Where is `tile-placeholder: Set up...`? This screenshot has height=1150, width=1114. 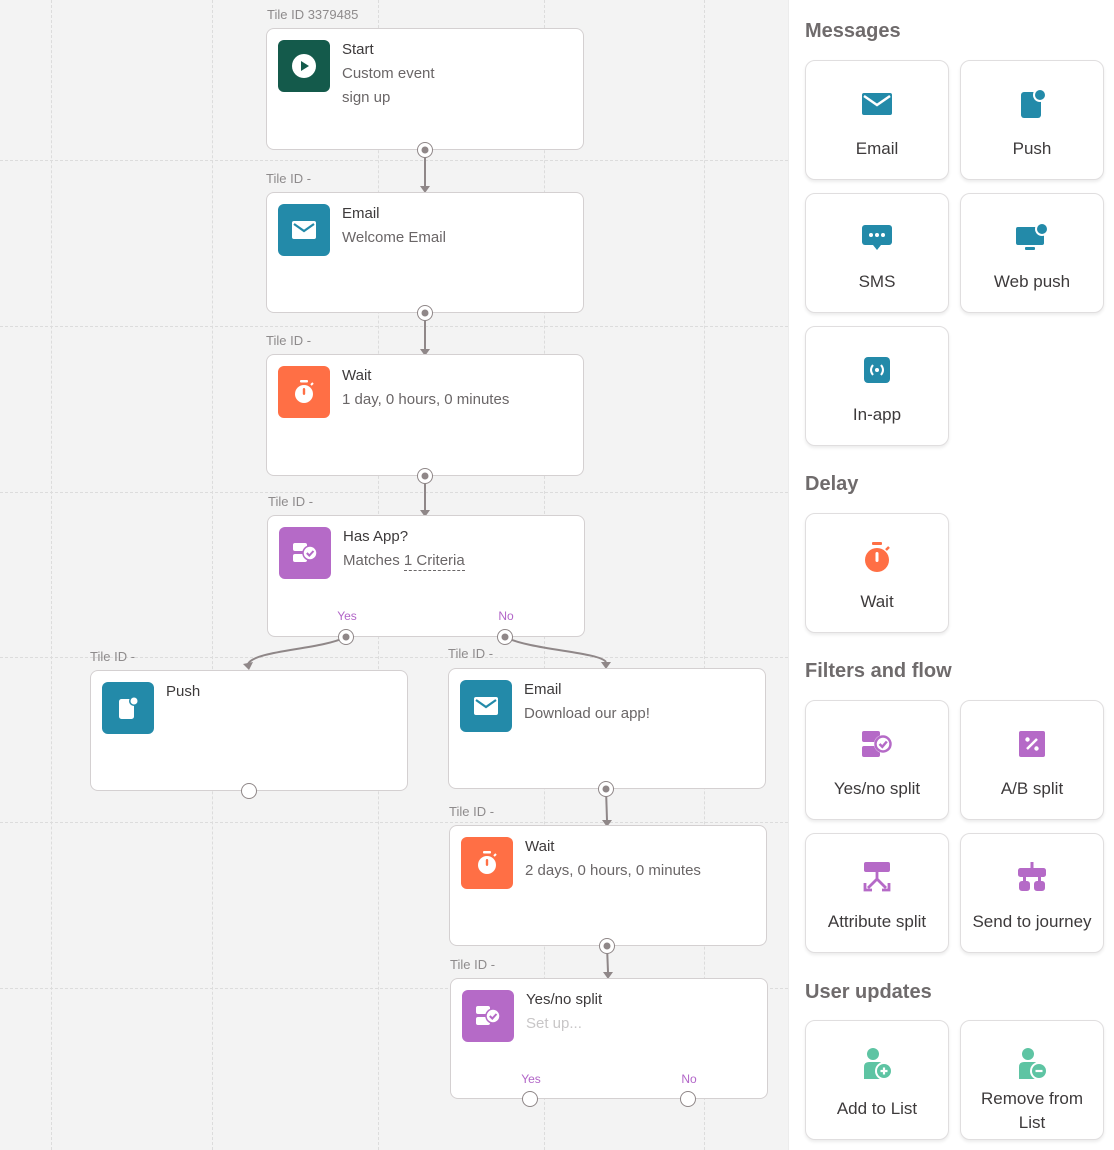 tile-placeholder: Set up... is located at coordinates (554, 1023).